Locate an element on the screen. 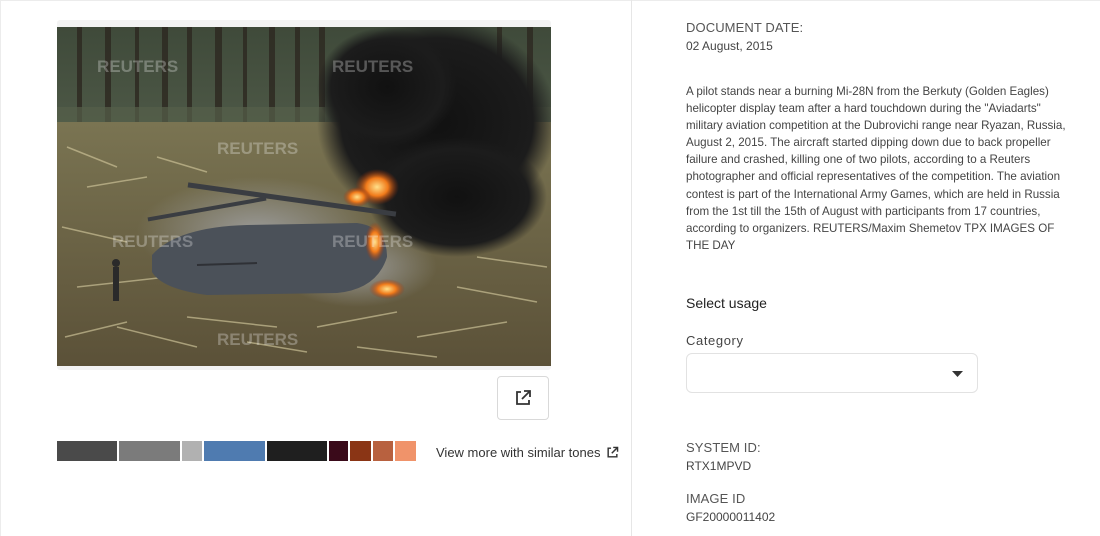 The height and width of the screenshot is (536, 1100). category-label: Category is located at coordinates (715, 340).